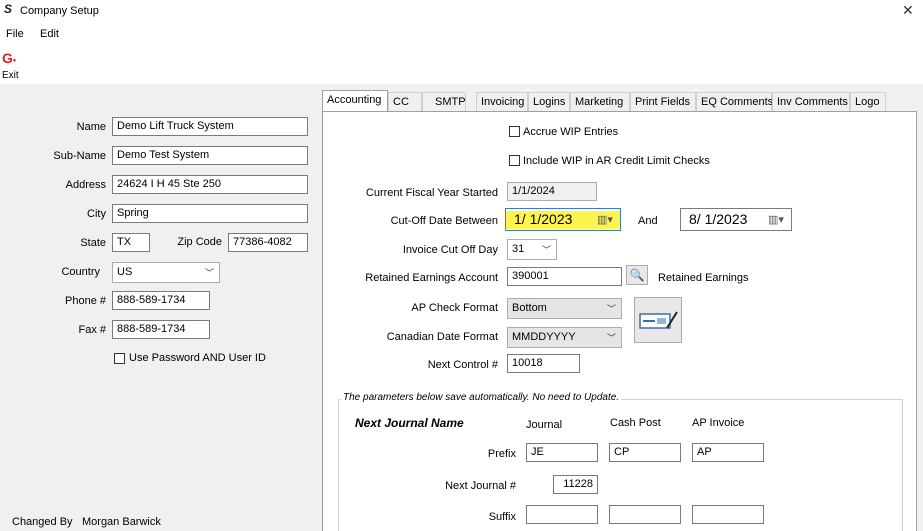 The width and height of the screenshot is (923, 531). Describe the element at coordinates (268, 242) in the screenshot. I see `zip-input: 77386-4082` at that location.